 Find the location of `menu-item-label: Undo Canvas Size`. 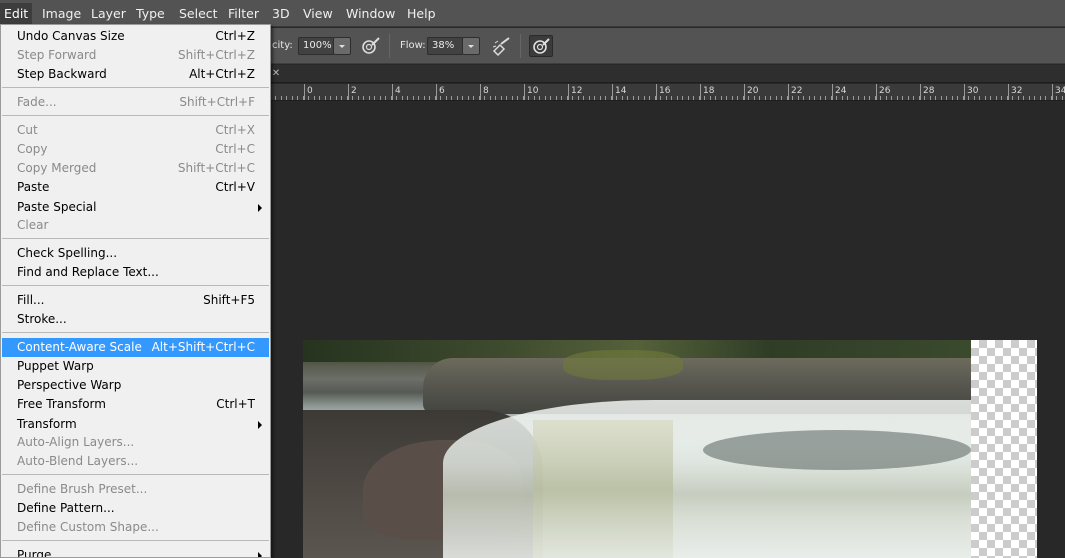

menu-item-label: Undo Canvas Size is located at coordinates (71, 36).